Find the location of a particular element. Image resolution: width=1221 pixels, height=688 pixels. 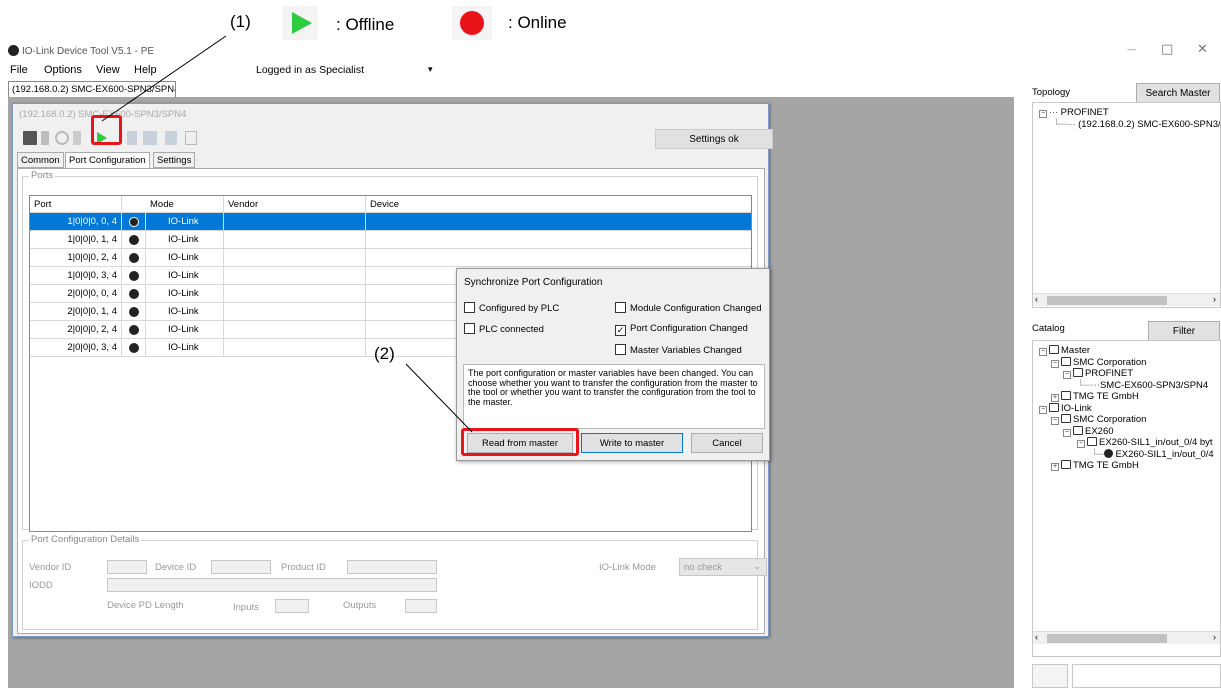

catalog-item: └─⋯SMC-EX600-SPN3/SPN4 is located at coordinates (1142, 385).